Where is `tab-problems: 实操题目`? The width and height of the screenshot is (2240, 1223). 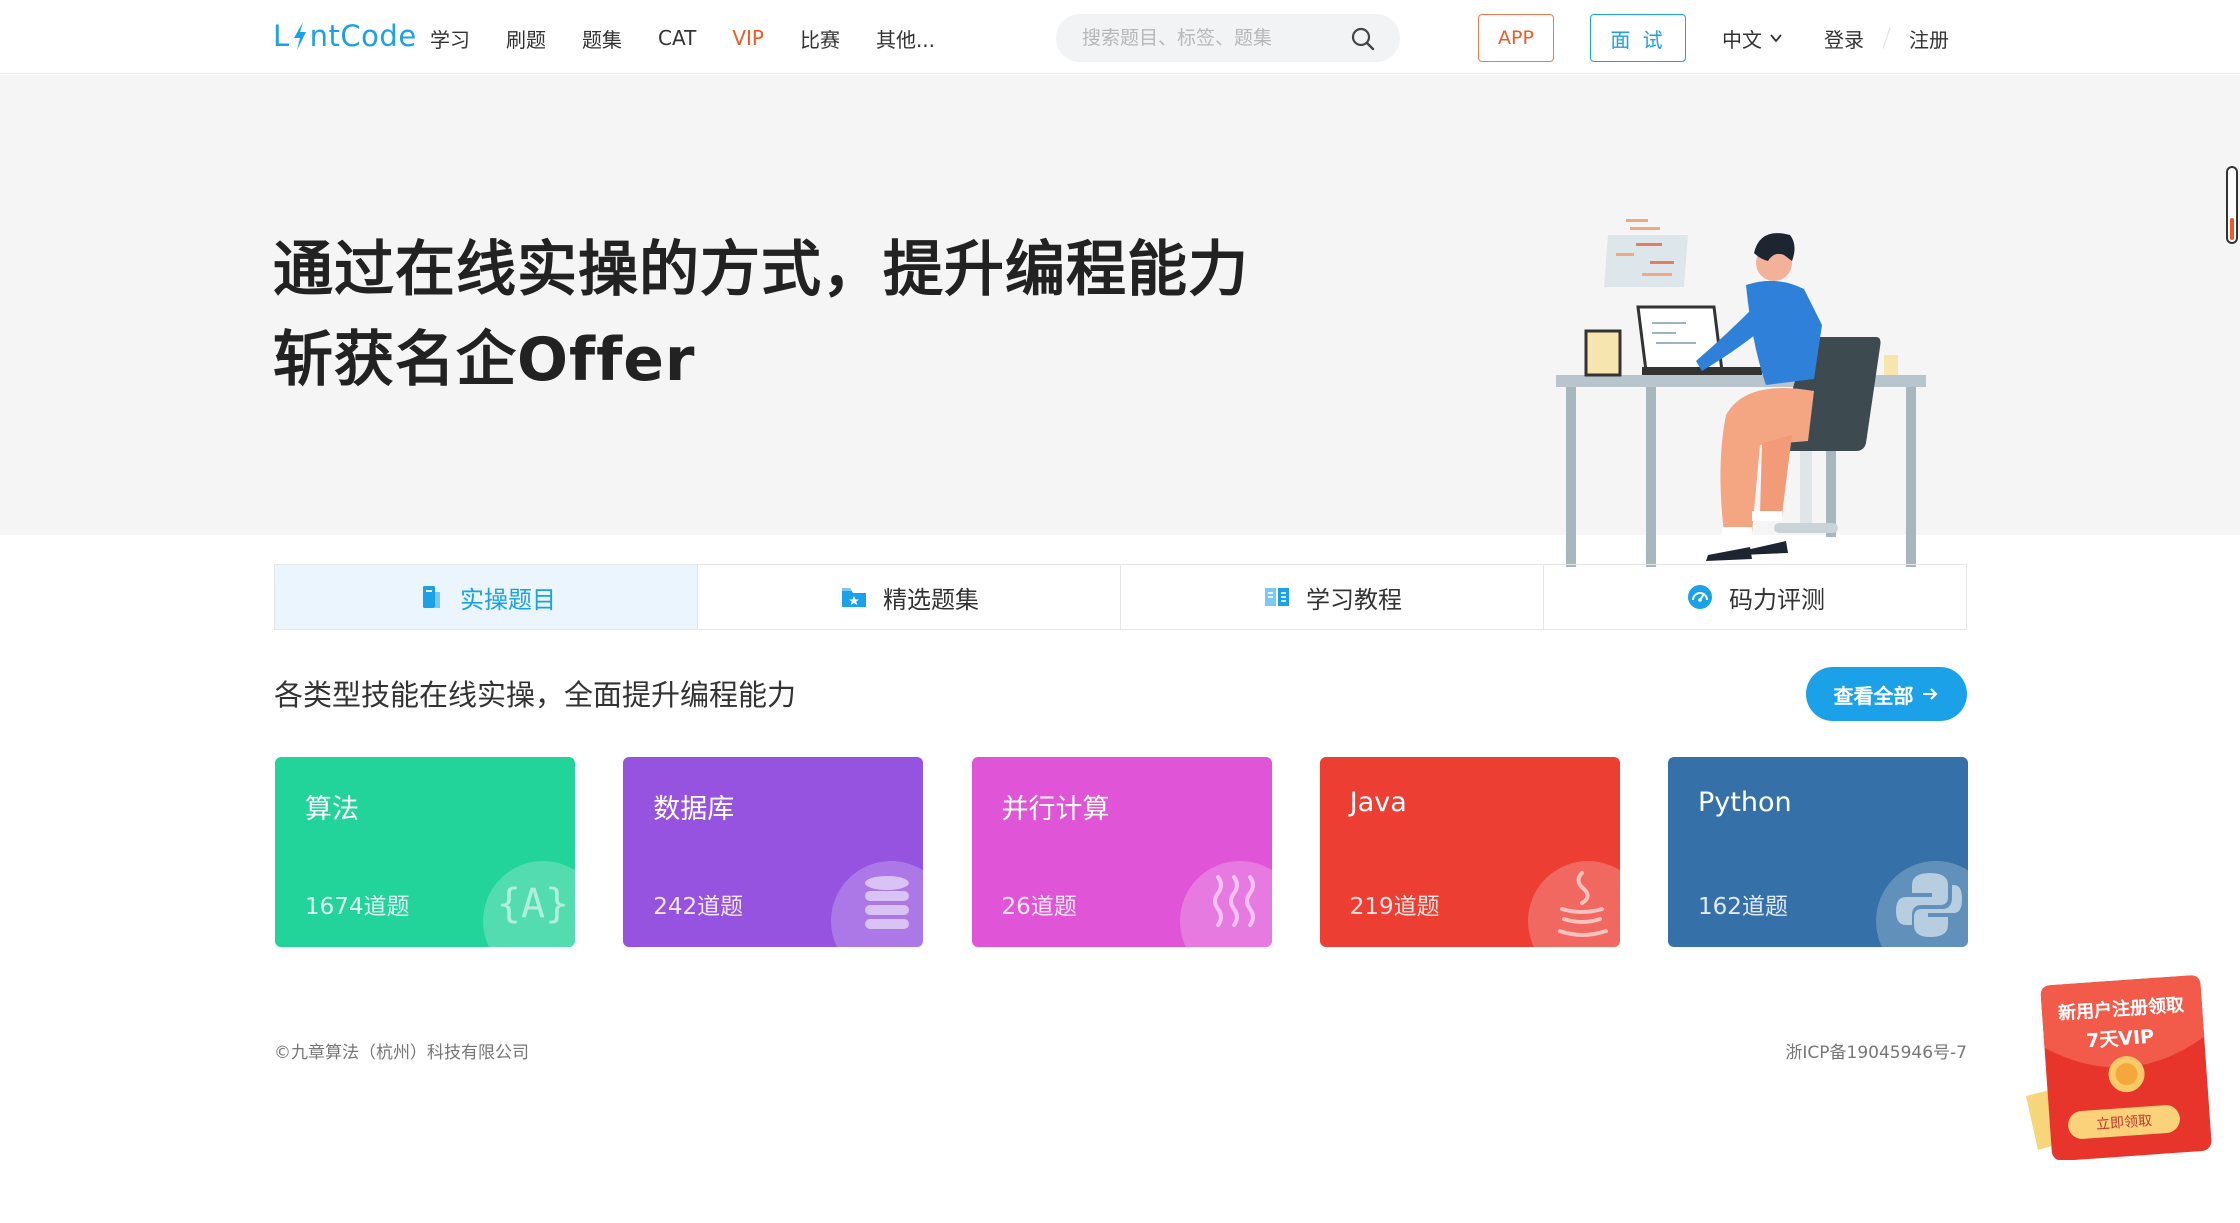
tab-problems: 实操题目 is located at coordinates (486, 597).